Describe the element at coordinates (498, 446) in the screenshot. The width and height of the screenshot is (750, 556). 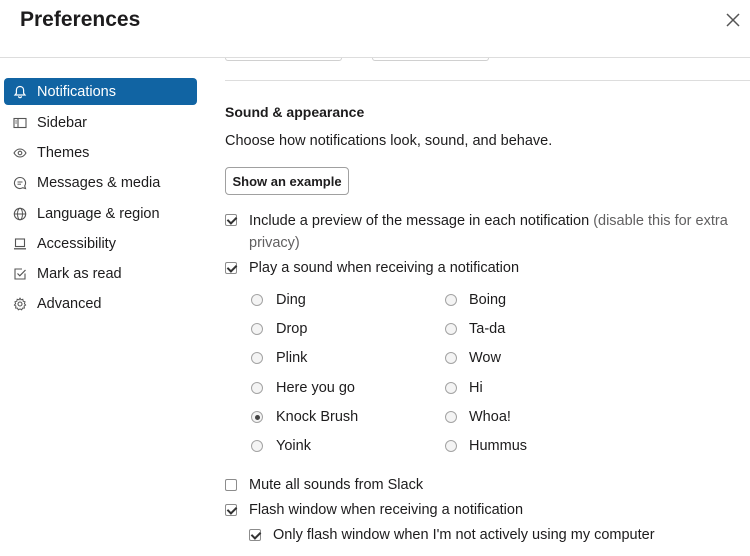
I see `sound-label: Hummus` at that location.